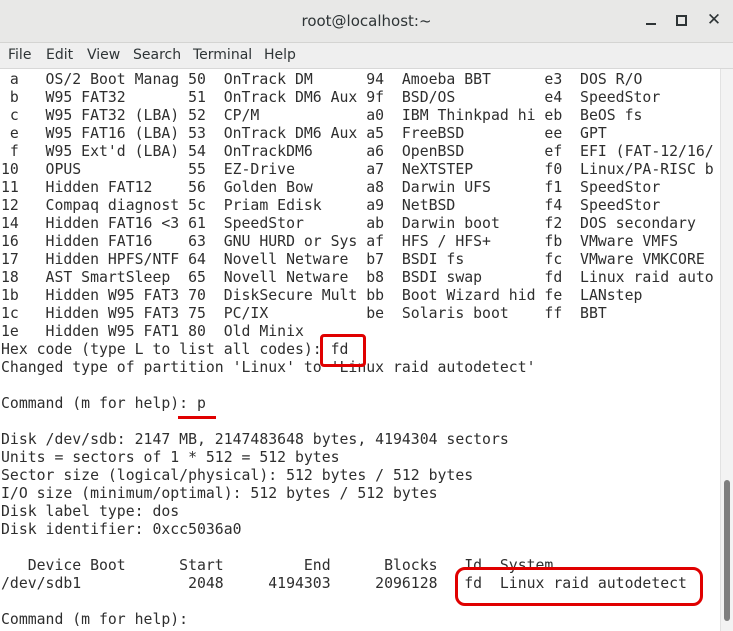 The height and width of the screenshot is (631, 733). I want to click on terminal-line: Disk label type: dos, so click(90, 511).